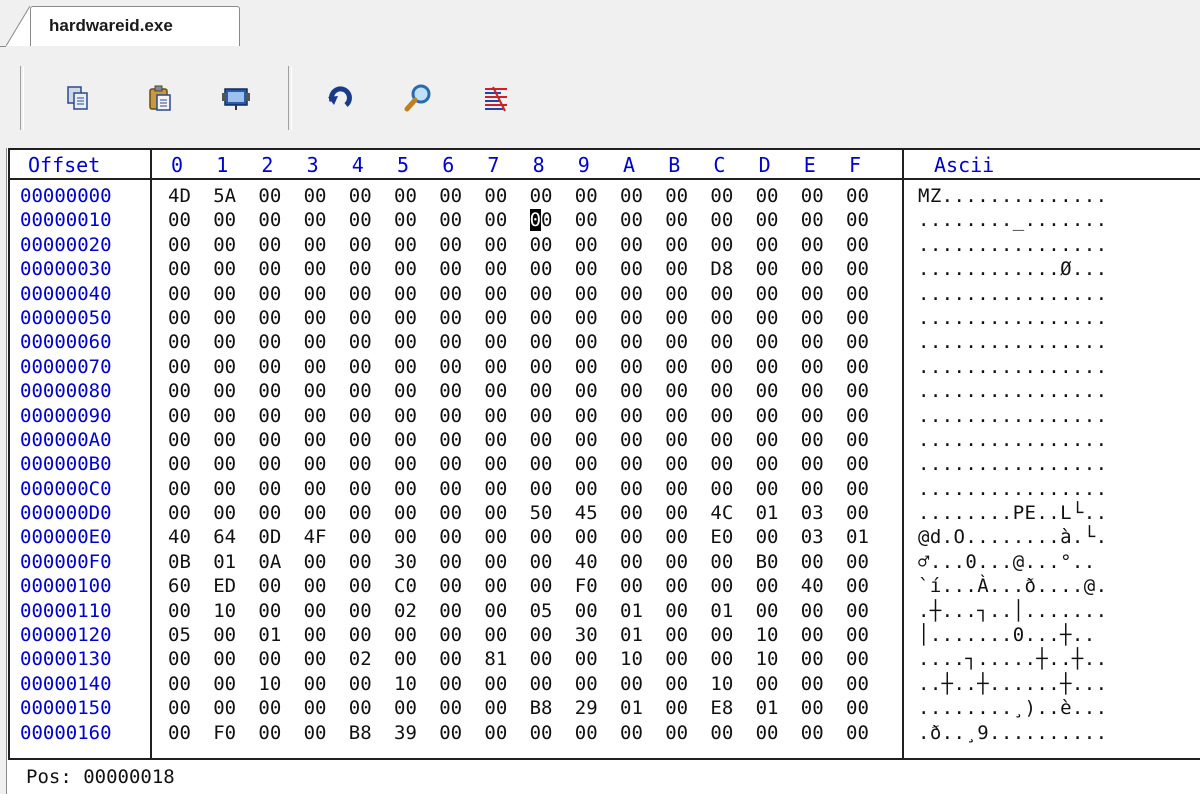 The width and height of the screenshot is (1200, 794). Describe the element at coordinates (407, 611) in the screenshot. I see `hex-byte: 02` at that location.